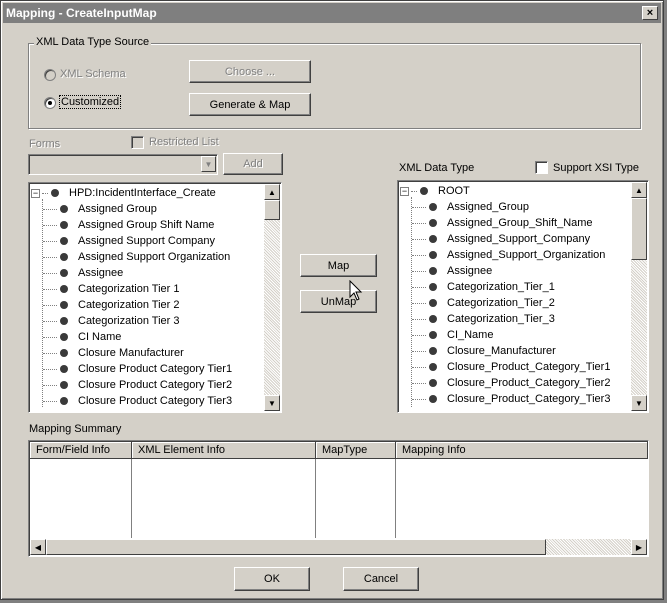 The height and width of the screenshot is (603, 667). Describe the element at coordinates (381, 579) in the screenshot. I see `cancel-button: Cancel` at that location.